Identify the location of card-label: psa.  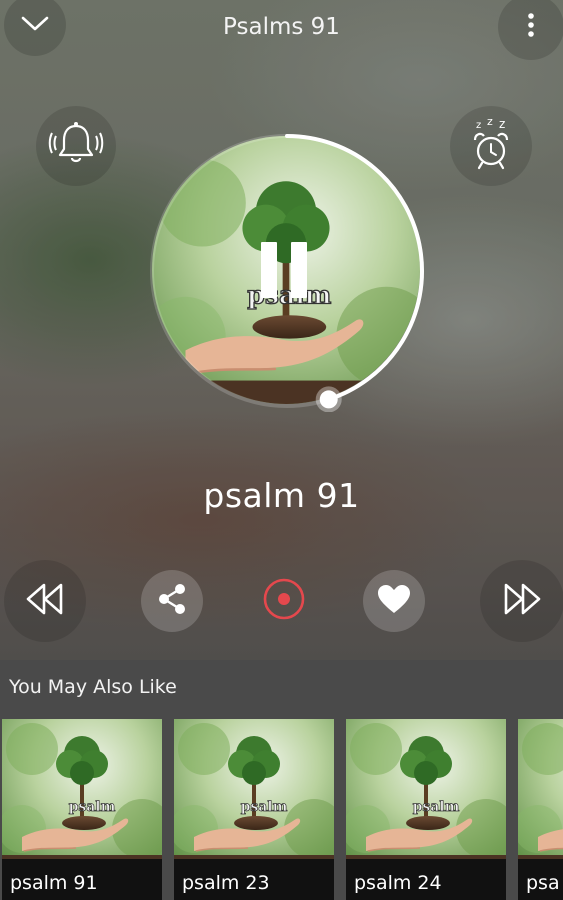
(543, 883).